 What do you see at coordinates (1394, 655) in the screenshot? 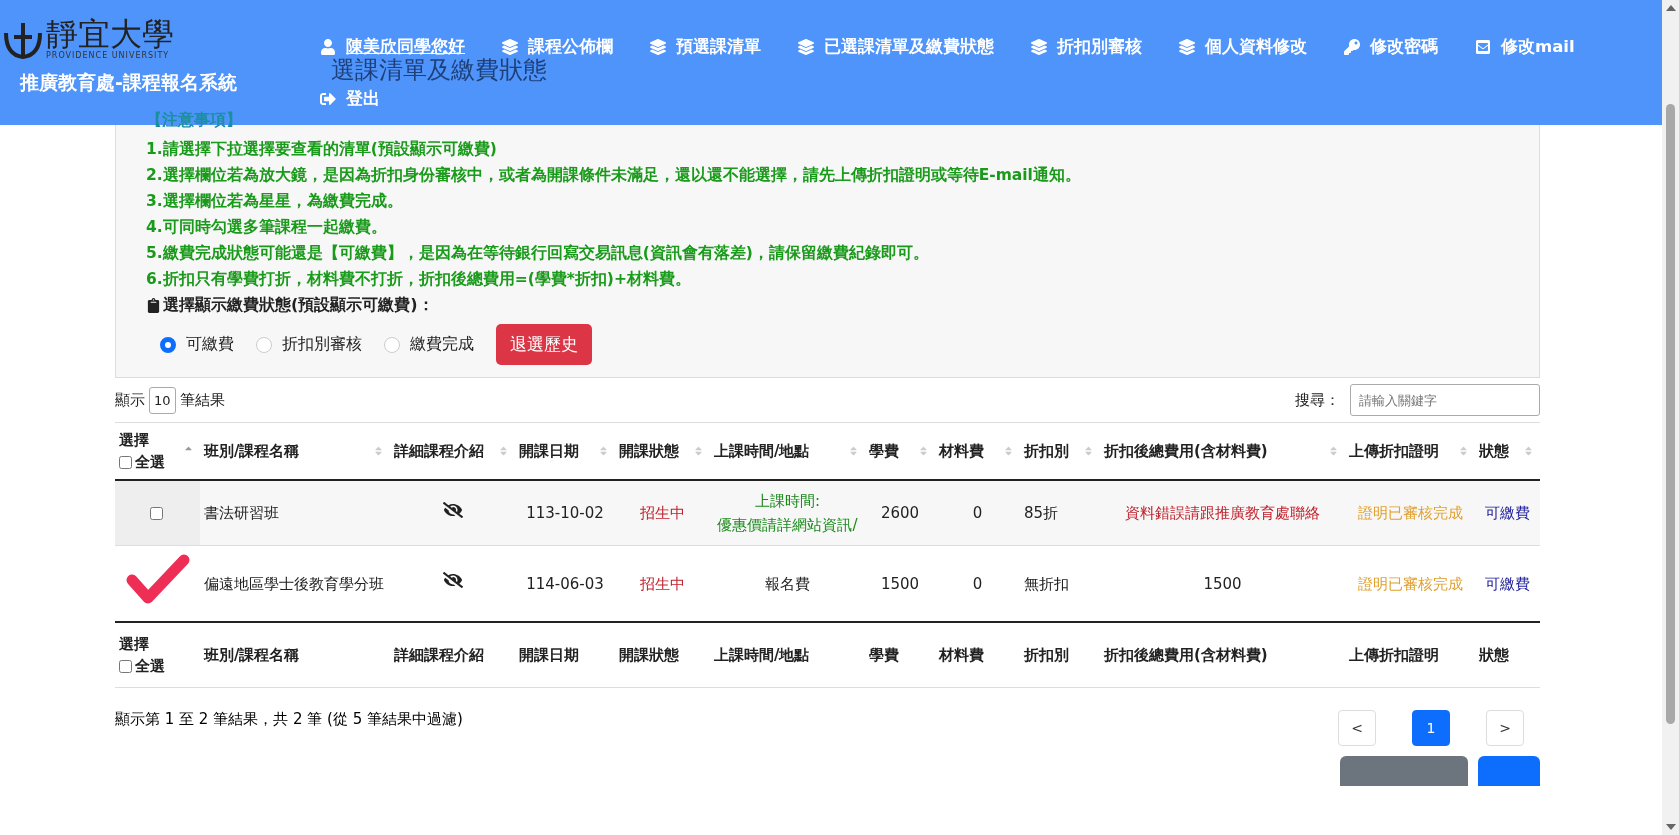
I see `column-footer: 上傳折扣證明` at bounding box center [1394, 655].